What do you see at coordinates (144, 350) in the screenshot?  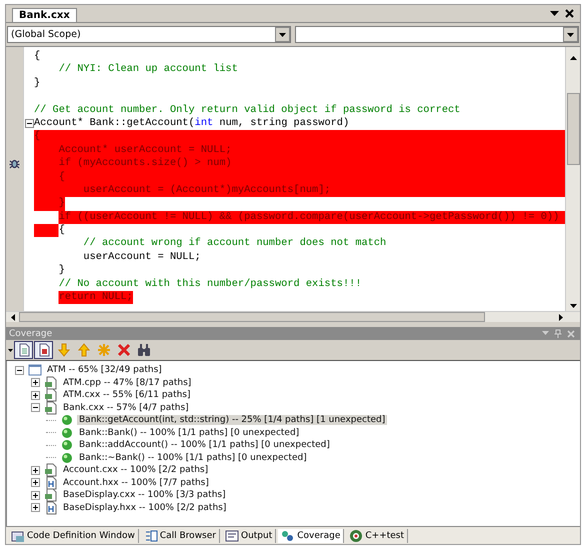 I see `binoculars-icon` at bounding box center [144, 350].